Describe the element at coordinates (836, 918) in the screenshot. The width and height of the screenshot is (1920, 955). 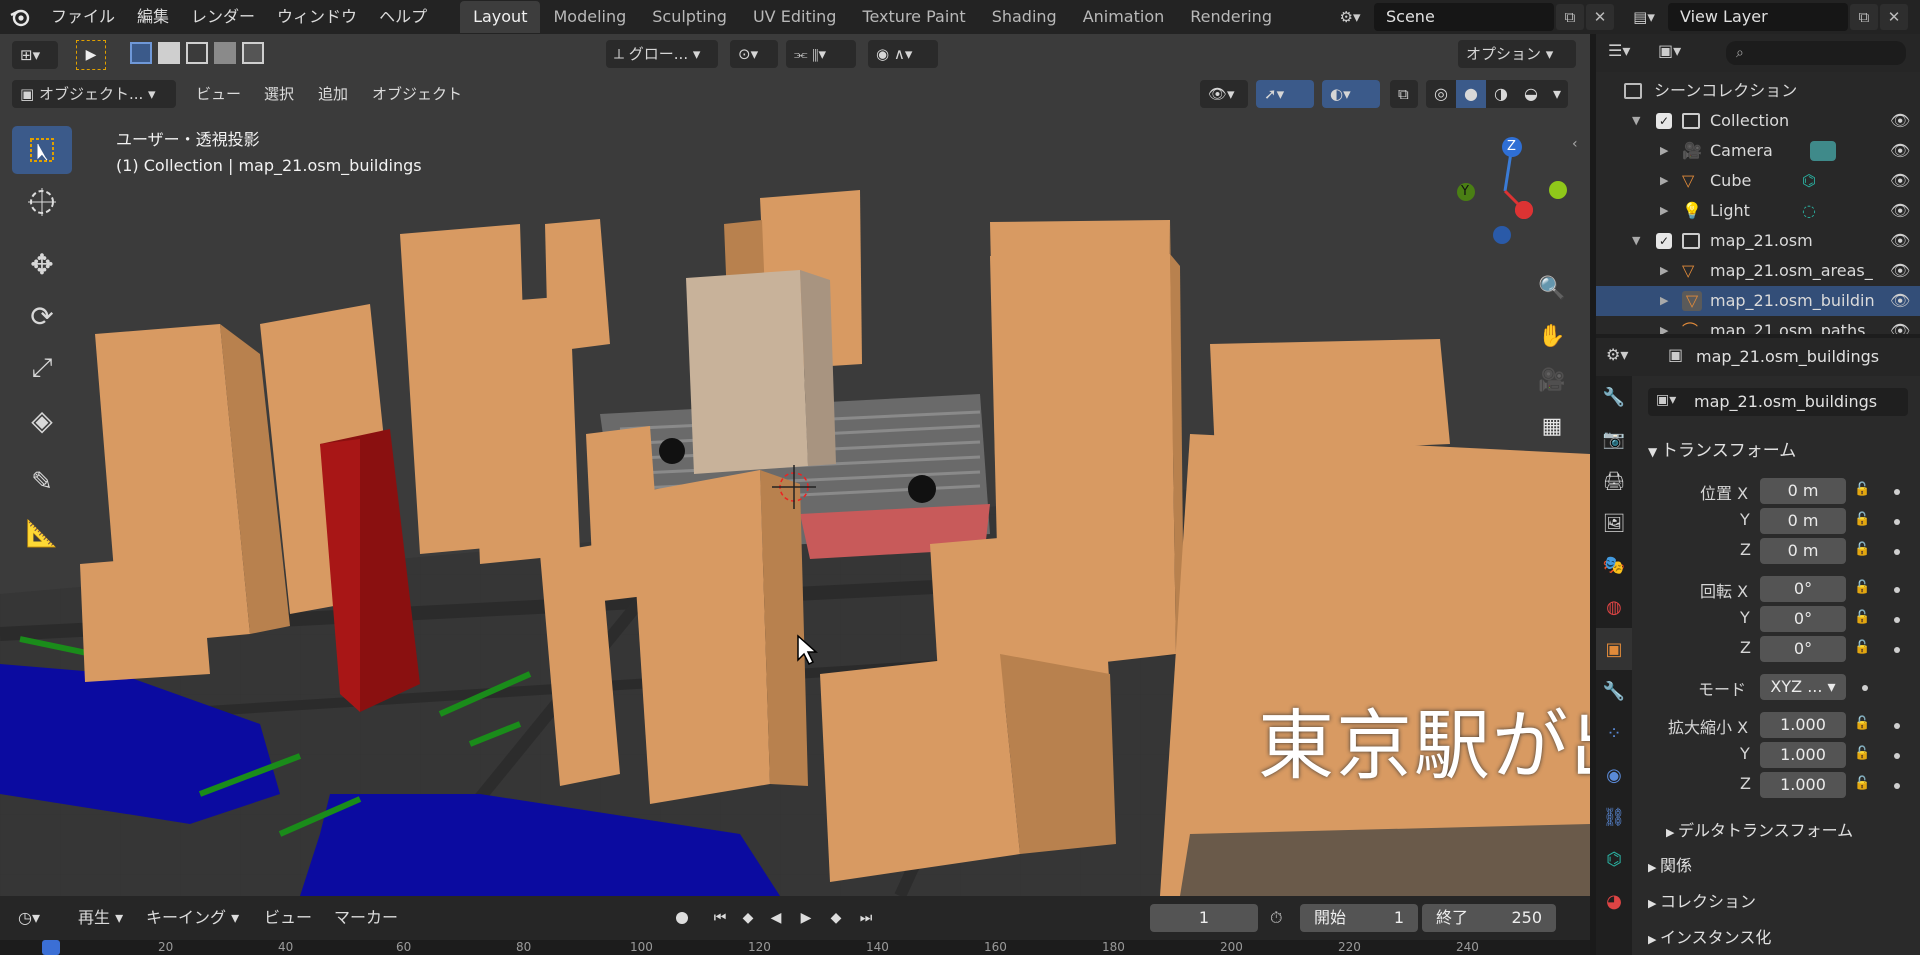
I see `next-keyframe-icon: ◆` at that location.